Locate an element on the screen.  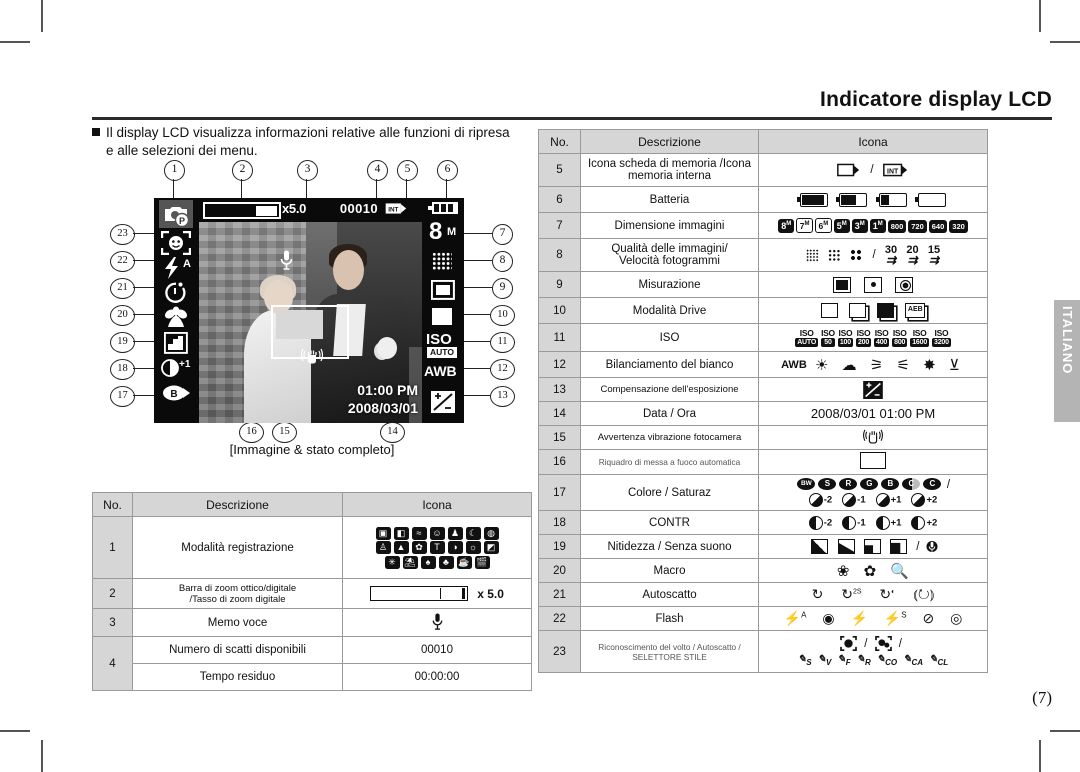
table-row: 9 Misurazione is located at coordinates (763, 284).